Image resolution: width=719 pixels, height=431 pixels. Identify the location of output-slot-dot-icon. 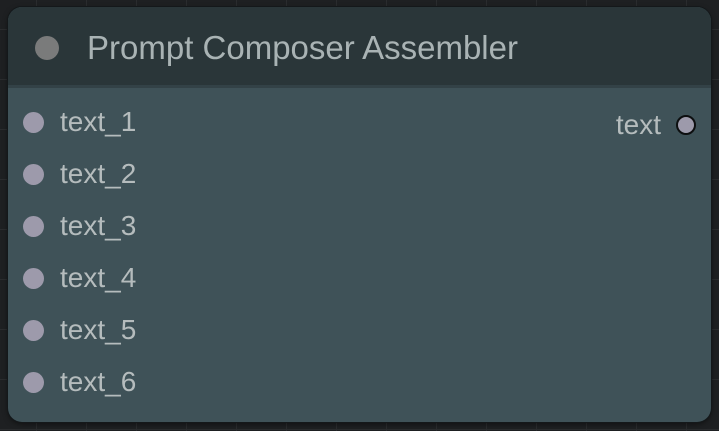
(686, 125).